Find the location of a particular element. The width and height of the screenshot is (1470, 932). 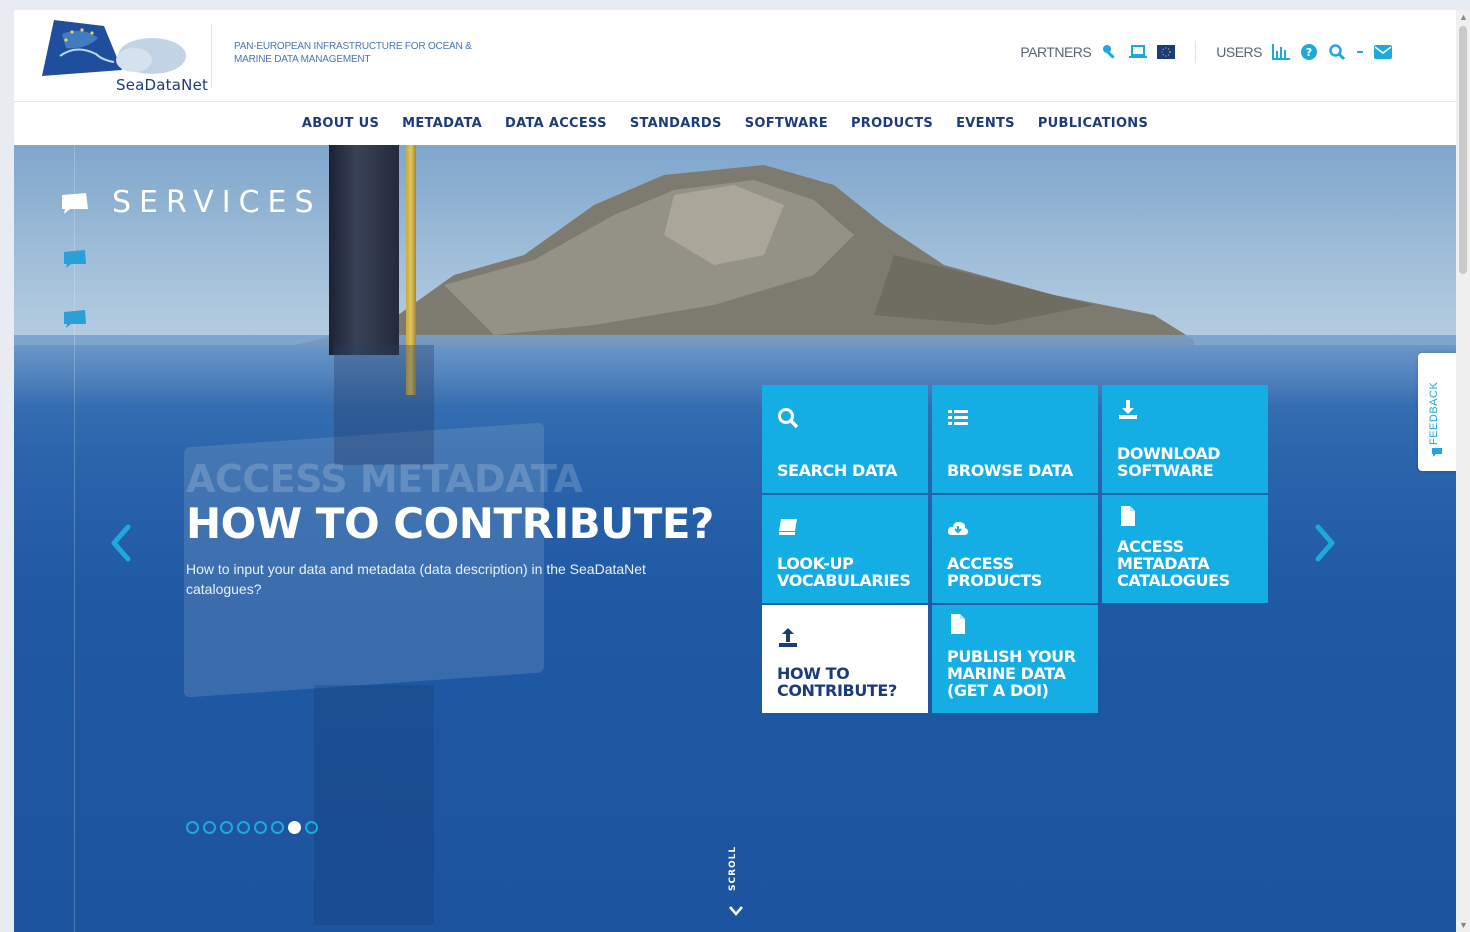

book-icon is located at coordinates (788, 527).